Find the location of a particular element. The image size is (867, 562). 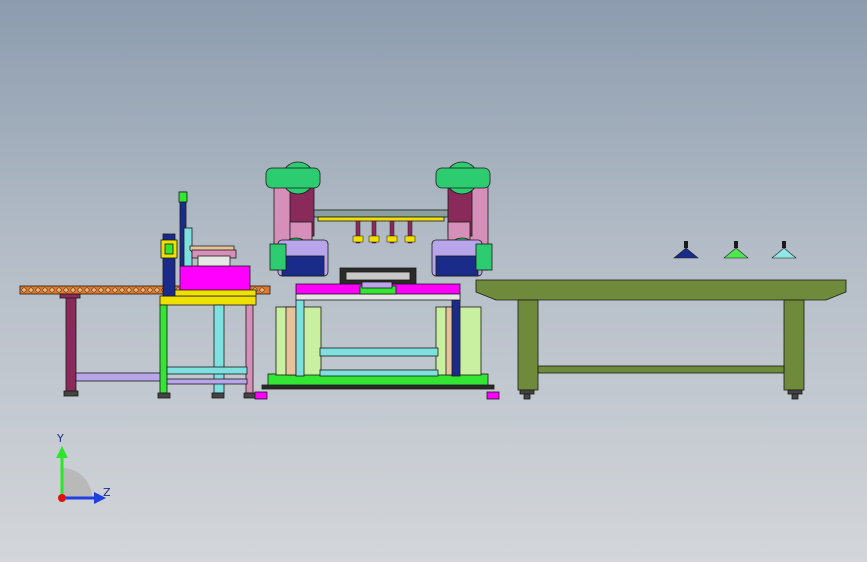

conveyor-crossbar is located at coordinates (118, 377).